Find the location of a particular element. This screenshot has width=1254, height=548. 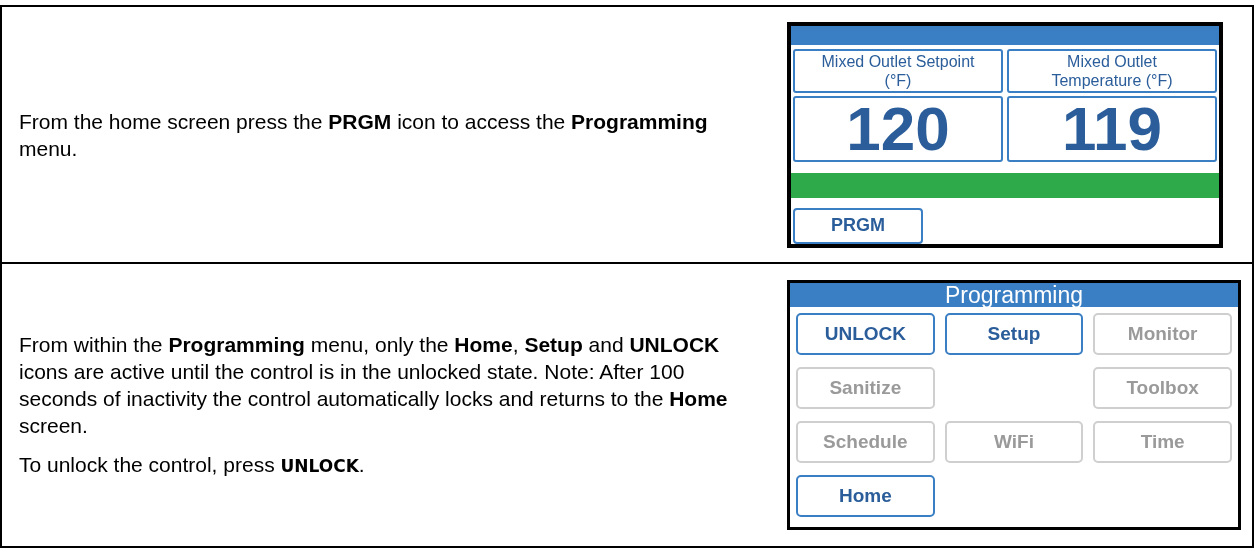

menu-button: Time is located at coordinates (1162, 442).